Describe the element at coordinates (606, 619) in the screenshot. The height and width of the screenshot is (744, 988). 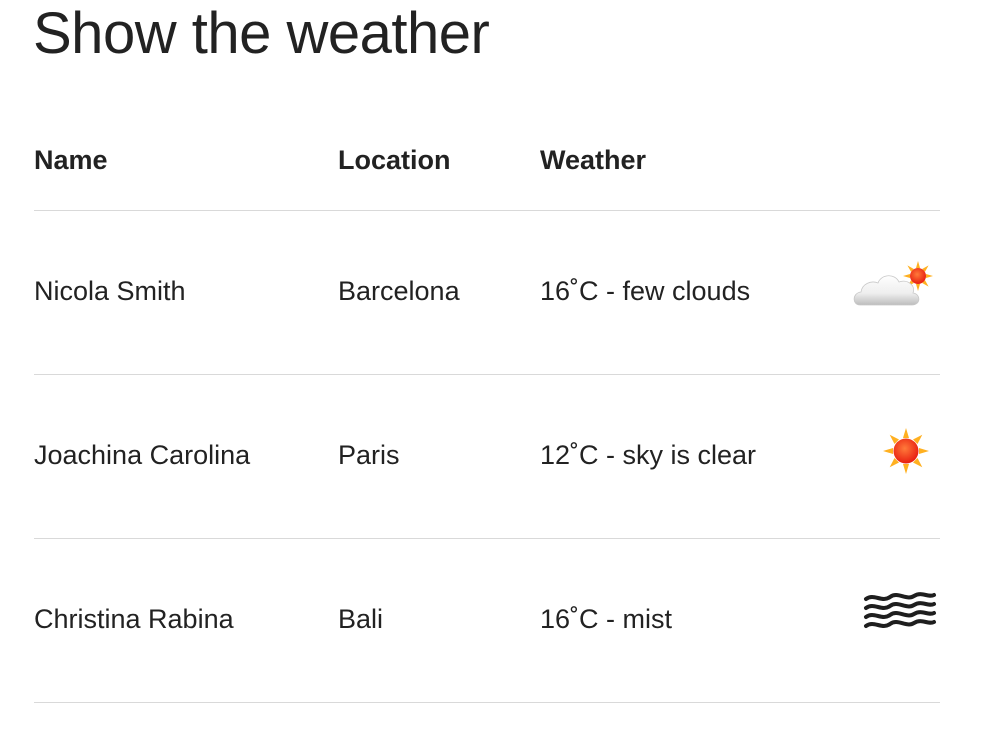
I see `row-weather: 16˚C - mist` at that location.